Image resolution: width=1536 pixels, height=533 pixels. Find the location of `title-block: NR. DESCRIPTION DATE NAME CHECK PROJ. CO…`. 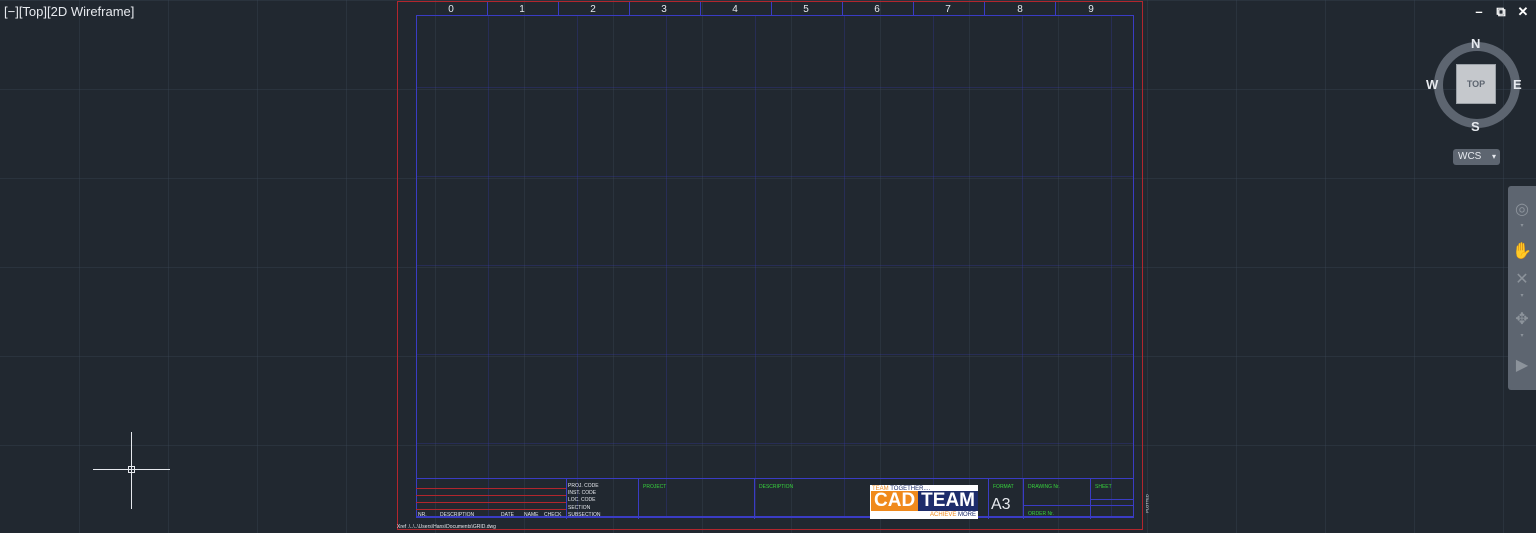

title-block: NR. DESCRIPTION DATE NAME CHECK PROJ. CO… is located at coordinates (783, 498).